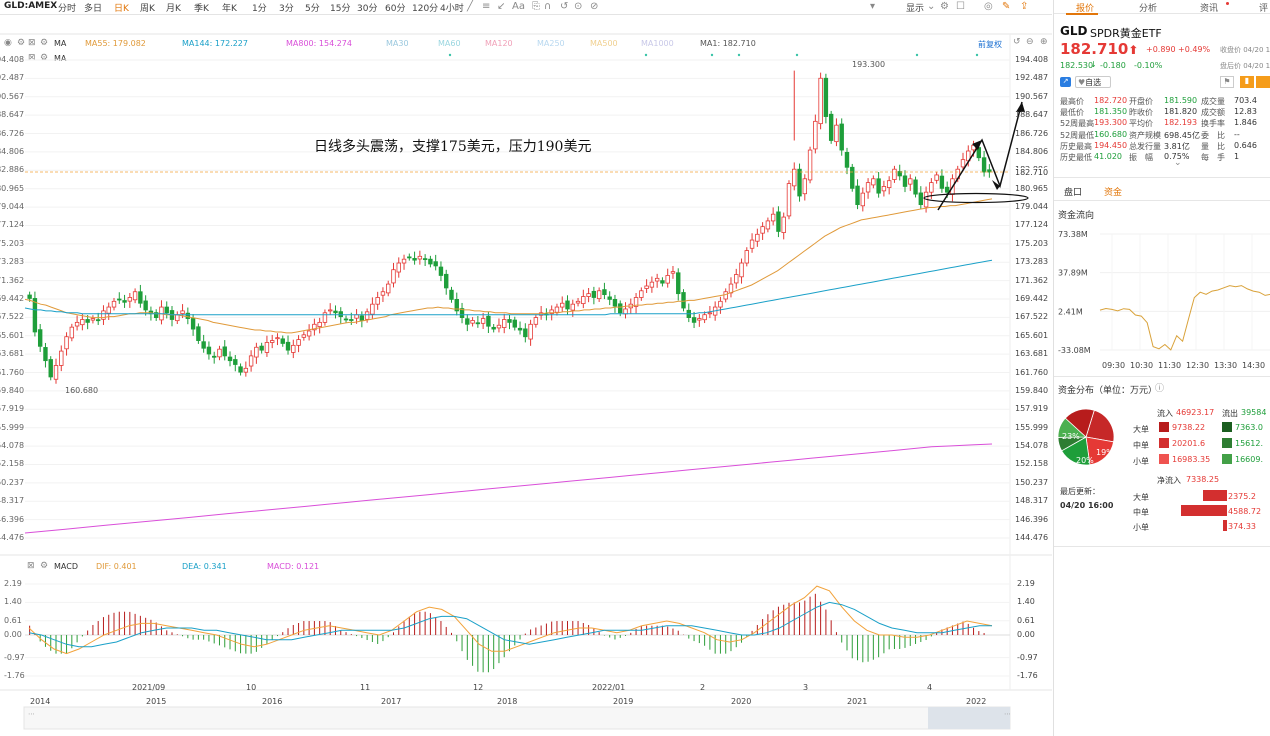 This screenshot has width=1270, height=736. What do you see at coordinates (1245, 123) in the screenshot?
I see `stat-value: 1.846` at bounding box center [1245, 123].